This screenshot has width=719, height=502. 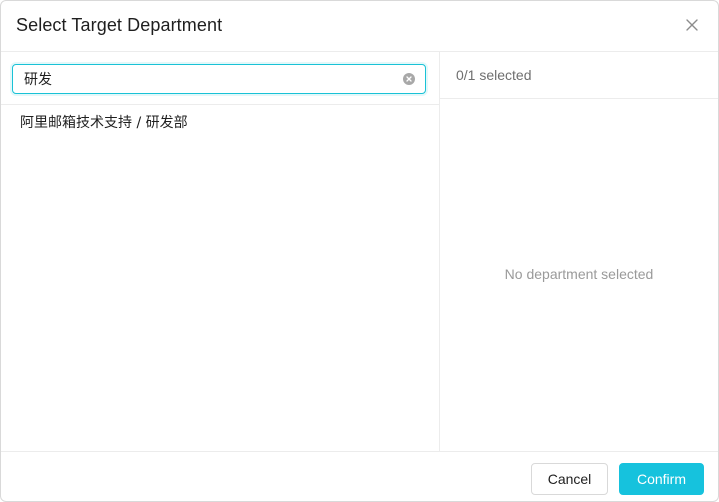 What do you see at coordinates (494, 75) in the screenshot?
I see `selected-count: 0/1 selected` at bounding box center [494, 75].